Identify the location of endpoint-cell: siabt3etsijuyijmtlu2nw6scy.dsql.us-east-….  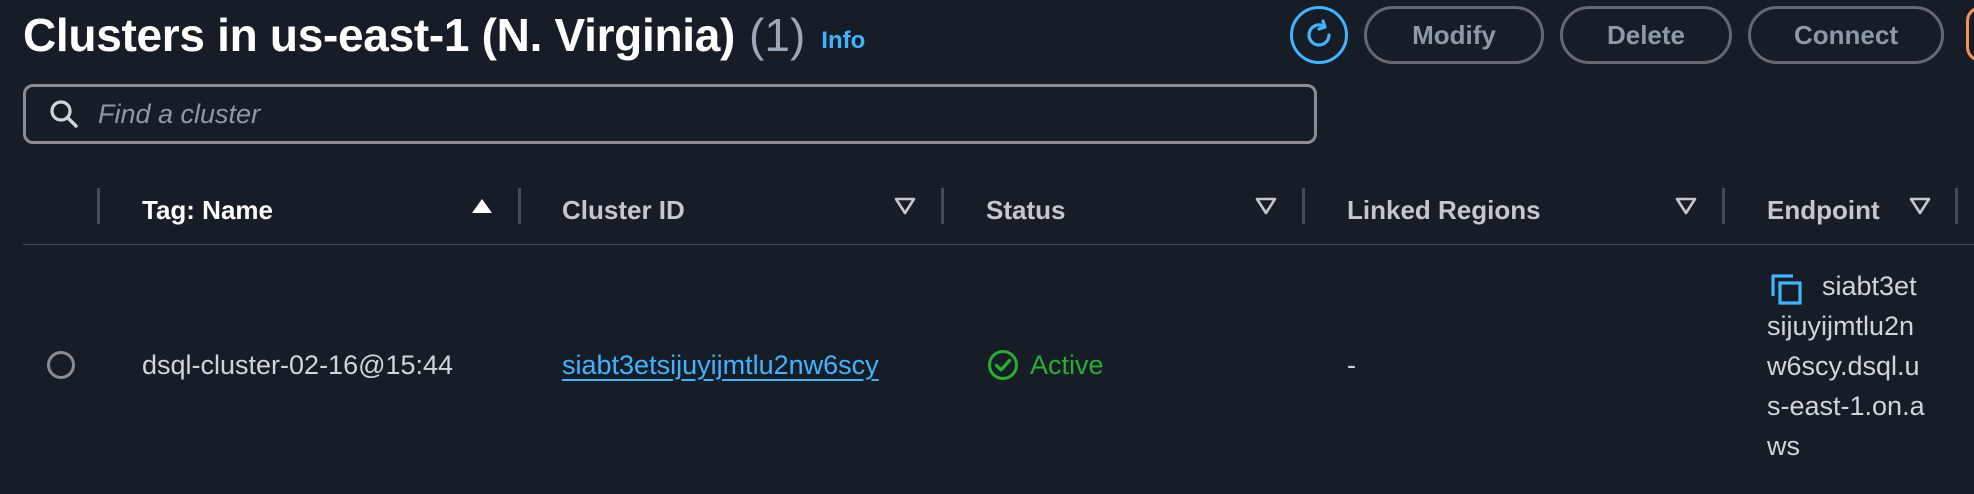
(1870, 366).